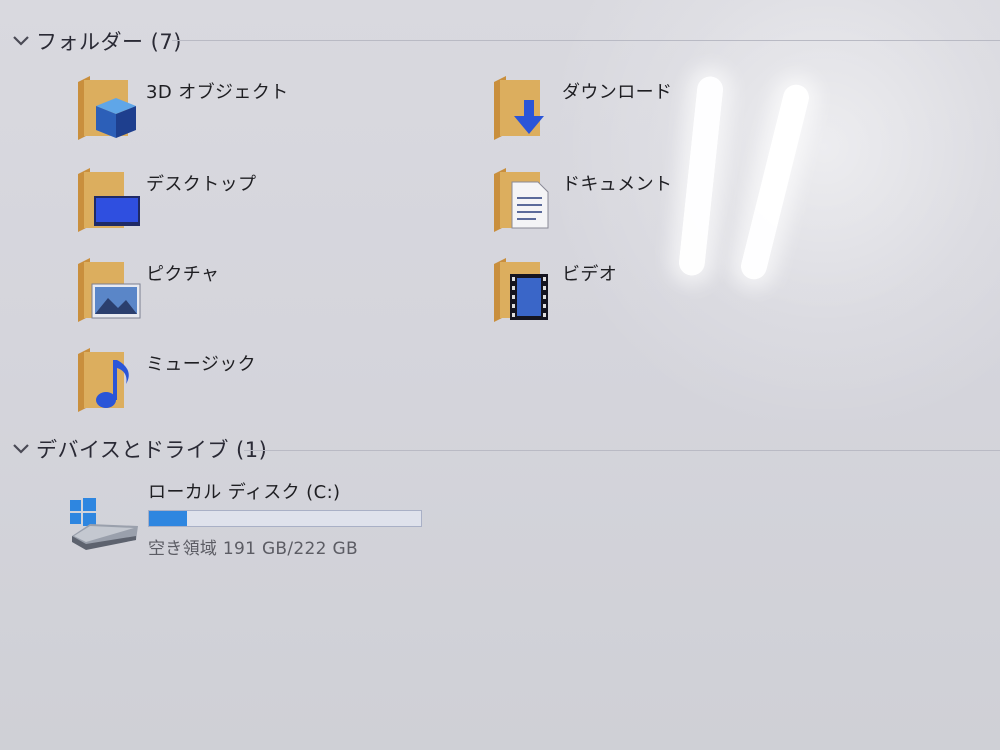 The height and width of the screenshot is (750, 1000). Describe the element at coordinates (581, 201) in the screenshot. I see `folder-documents: ドキュメント` at that location.